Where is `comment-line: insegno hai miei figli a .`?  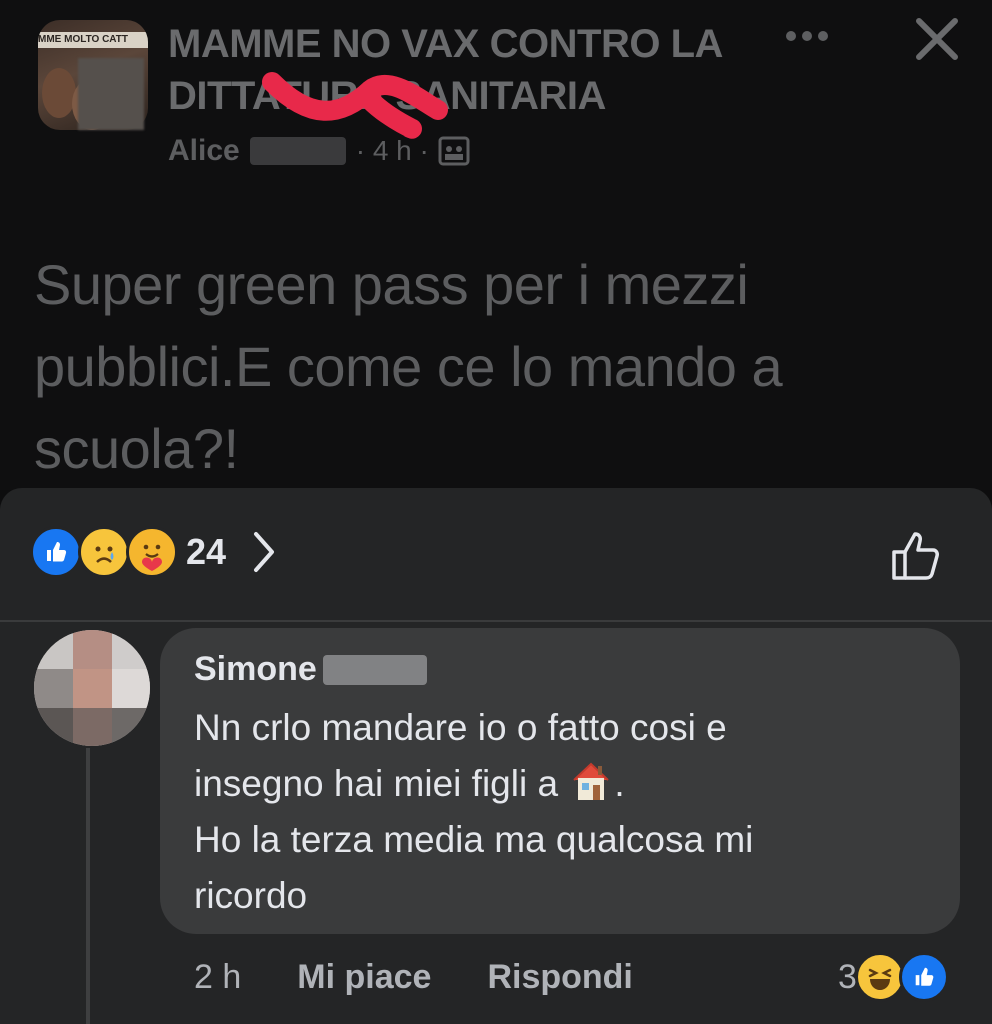 comment-line: insegno hai miei figli a . is located at coordinates (564, 784).